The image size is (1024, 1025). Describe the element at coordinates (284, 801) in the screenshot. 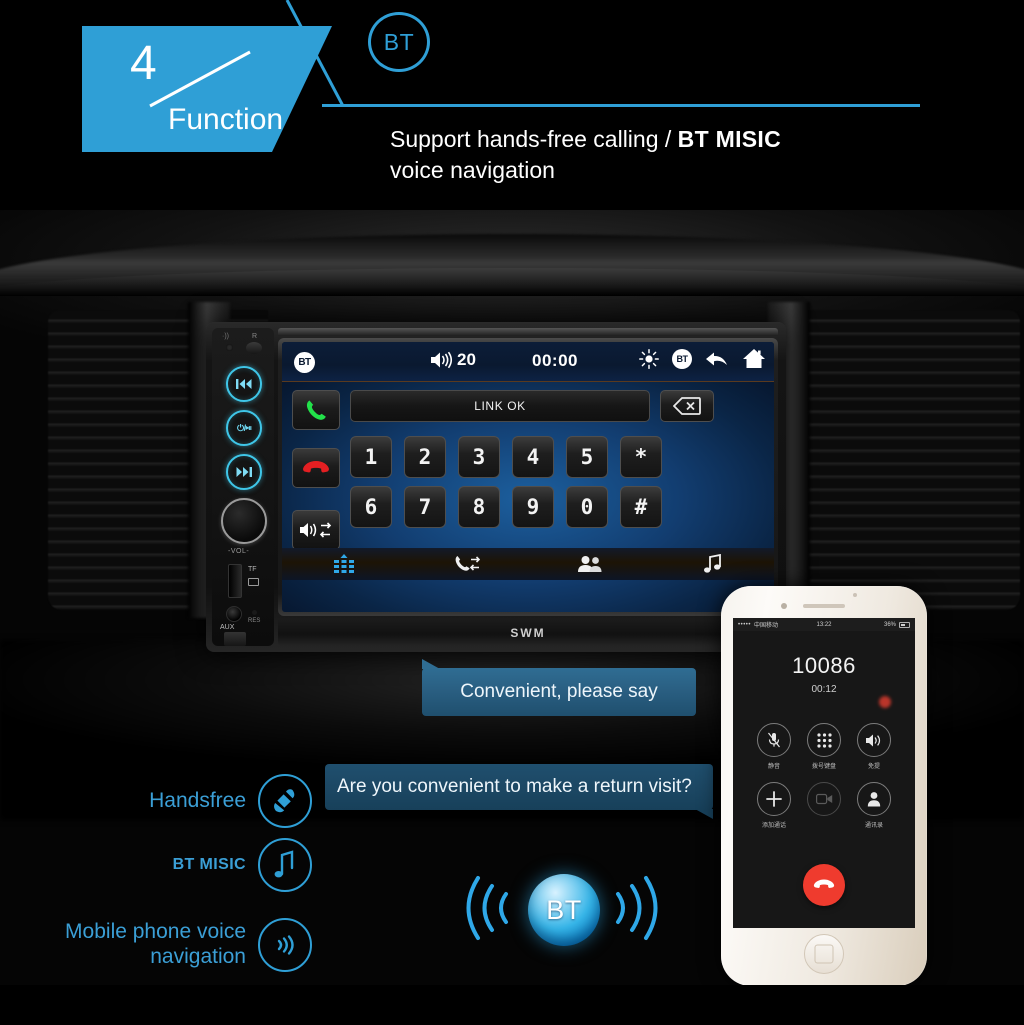

I see `handset-icon` at that location.